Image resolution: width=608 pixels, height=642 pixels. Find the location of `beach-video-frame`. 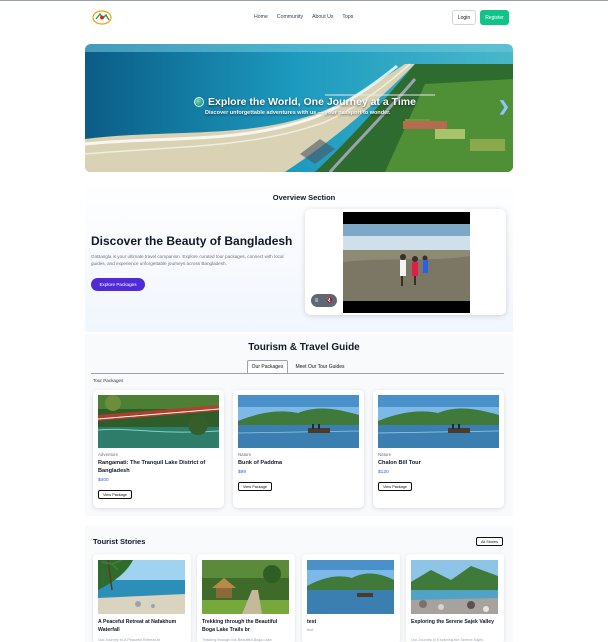

beach-video-frame is located at coordinates (406, 262).